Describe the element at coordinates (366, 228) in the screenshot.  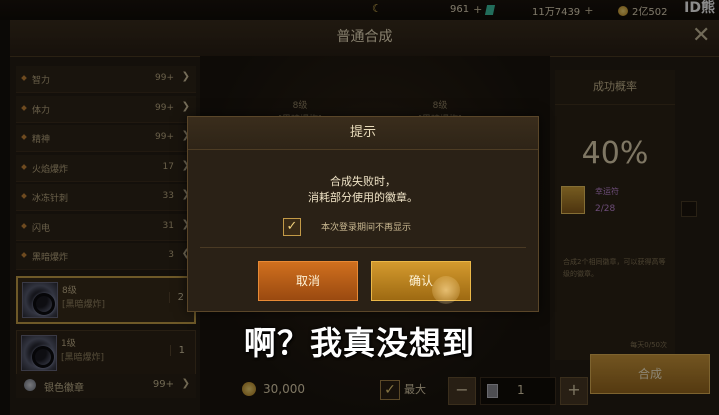
I see `dont-show-again-label: 本次登录期间不再显示` at that location.